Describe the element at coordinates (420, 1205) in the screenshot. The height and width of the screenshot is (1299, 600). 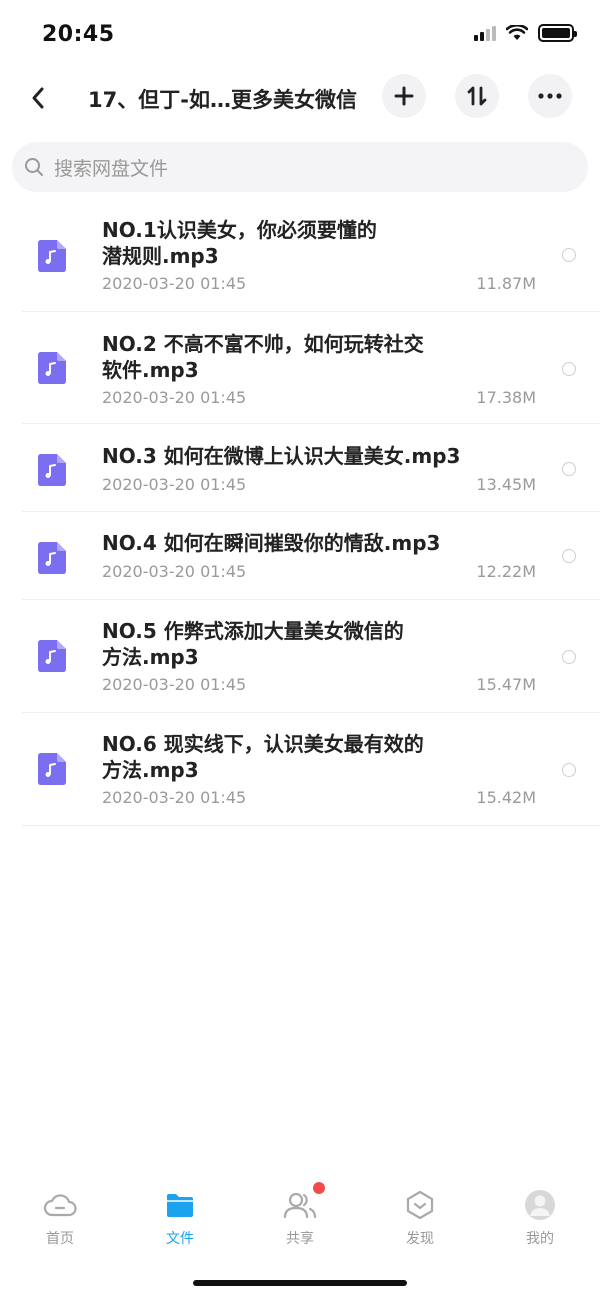
I see `discover-icon` at that location.